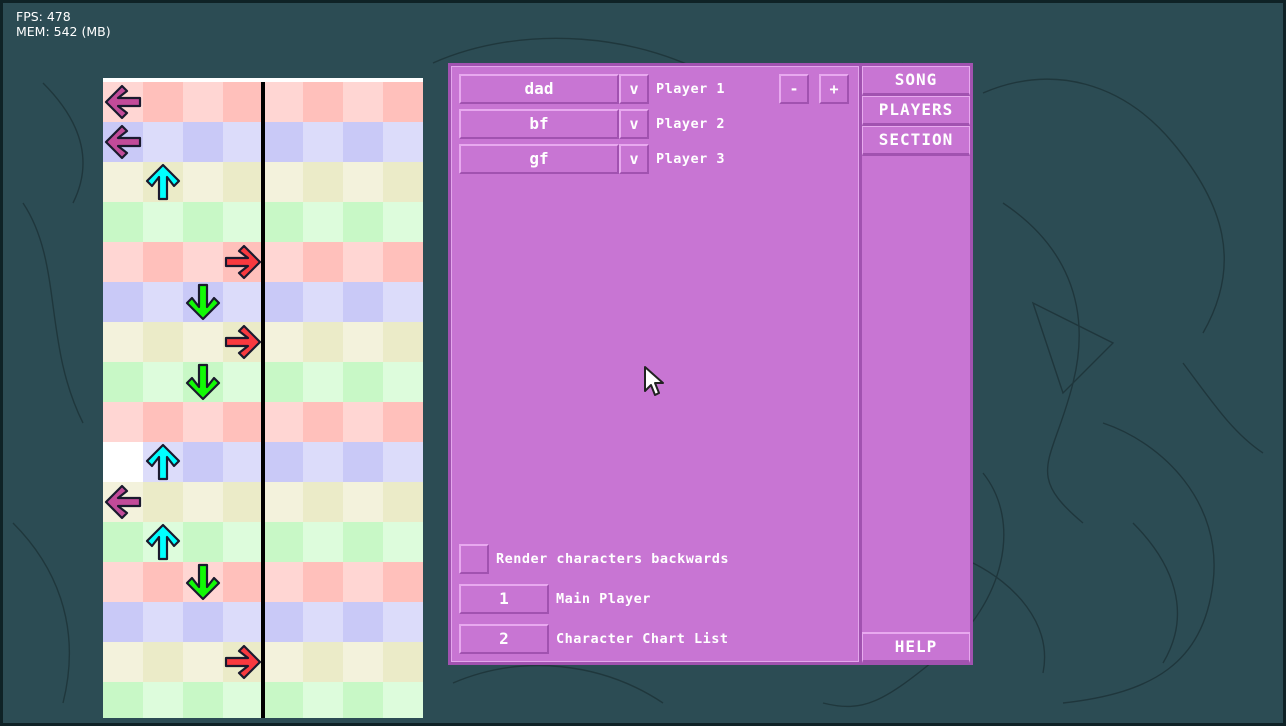 The image size is (1286, 726). Describe the element at coordinates (691, 124) in the screenshot. I see `player2-label: Player 2` at that location.